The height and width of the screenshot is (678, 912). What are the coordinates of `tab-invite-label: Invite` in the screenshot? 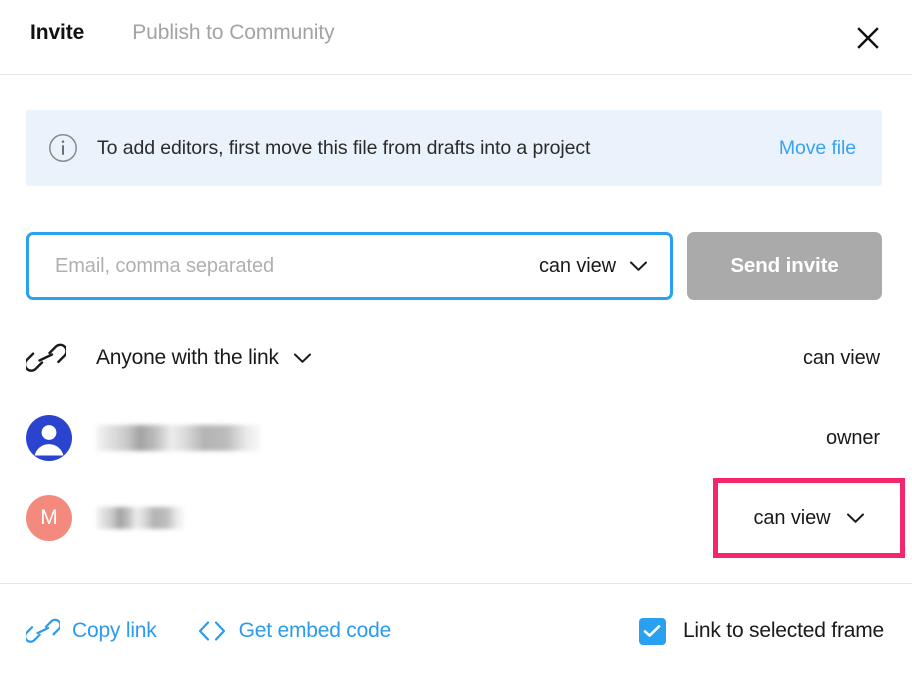 It's located at (57, 32).